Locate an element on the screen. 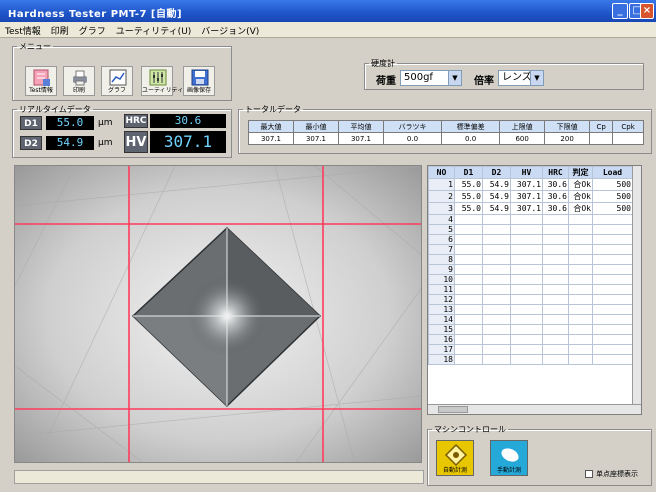  table-row: 2 55.0 54.9 307.1 30.6 合Ok 500 is located at coordinates (530, 196).